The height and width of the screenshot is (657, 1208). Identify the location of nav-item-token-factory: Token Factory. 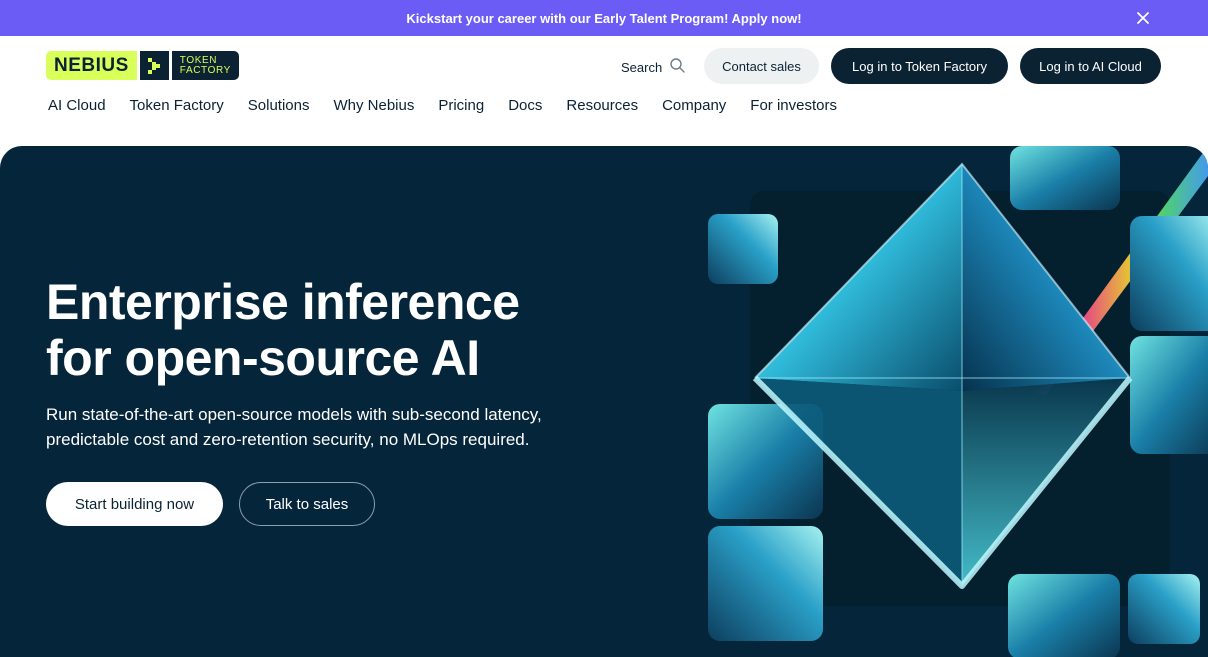
(177, 105).